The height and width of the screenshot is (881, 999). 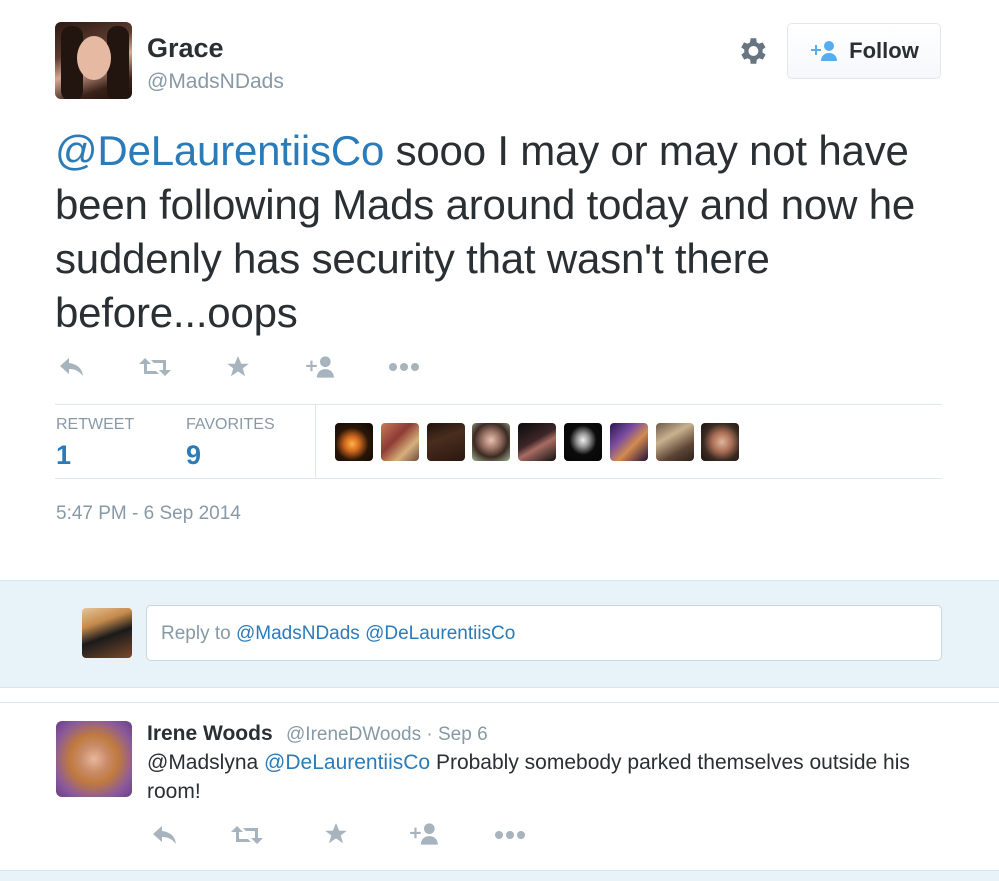 What do you see at coordinates (499, 875) in the screenshot?
I see `bottom-band` at bounding box center [499, 875].